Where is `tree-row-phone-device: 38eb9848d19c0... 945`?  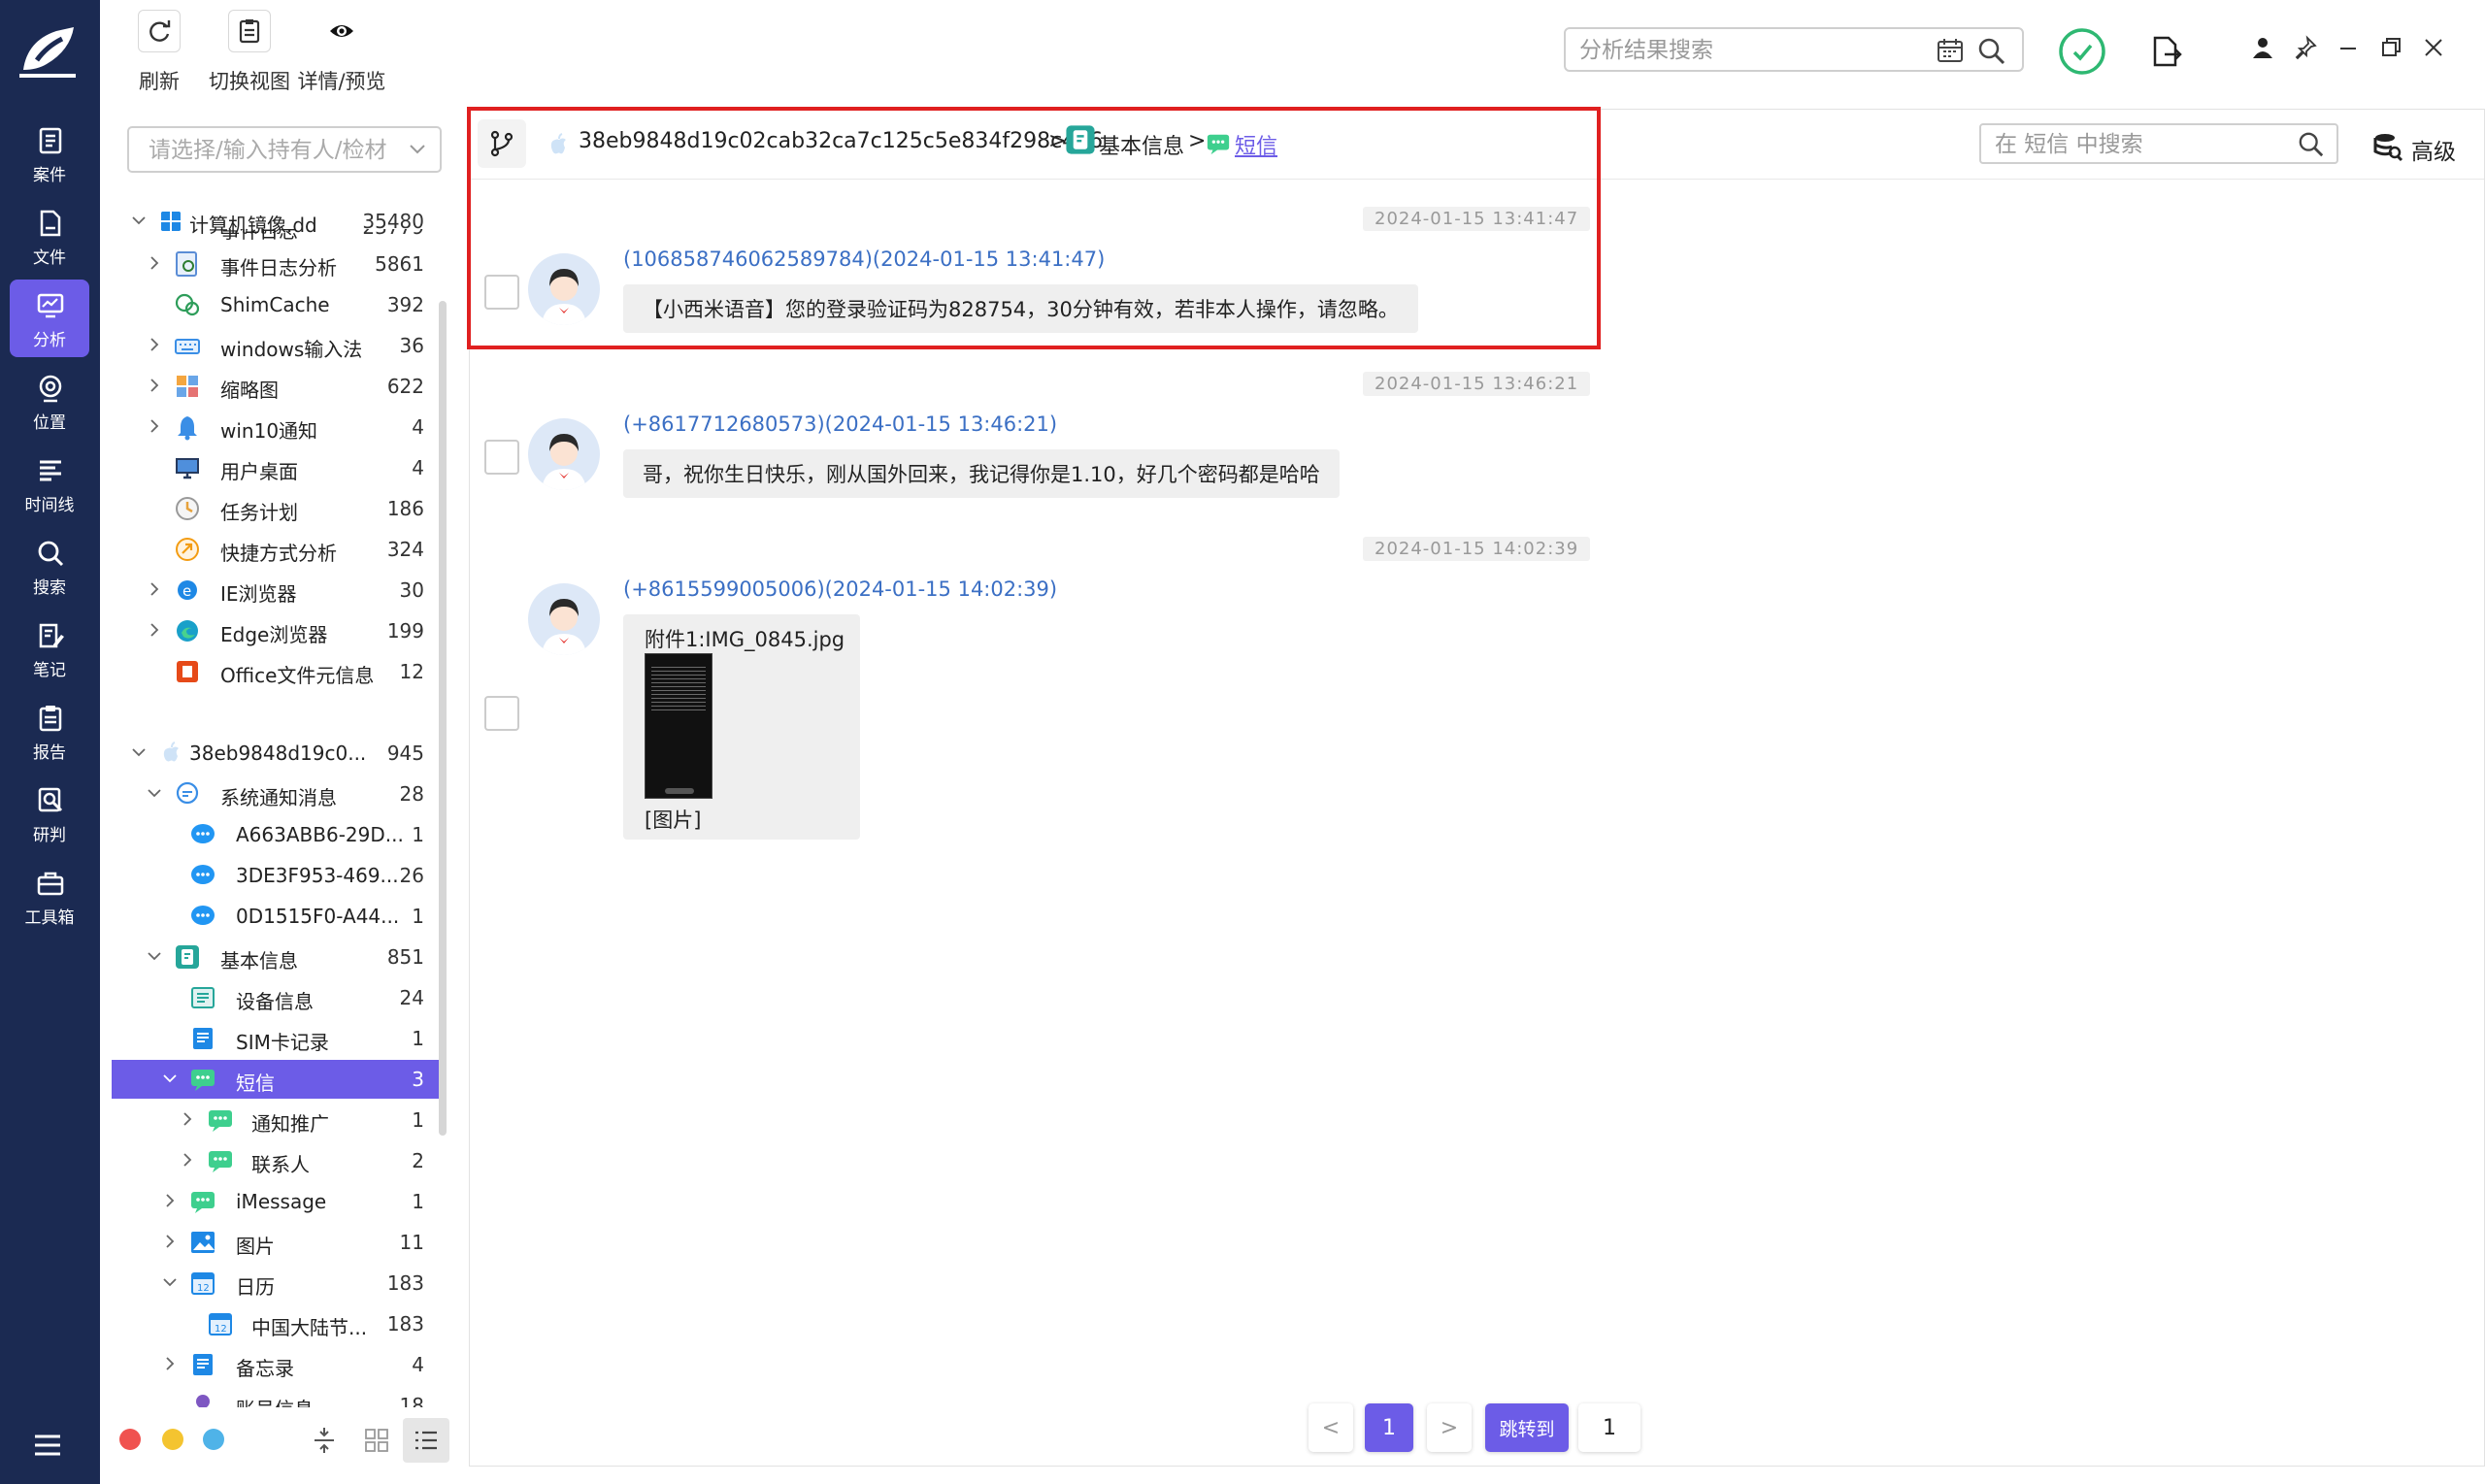 tree-row-phone-device: 38eb9848d19c0... 945 is located at coordinates (276, 753).